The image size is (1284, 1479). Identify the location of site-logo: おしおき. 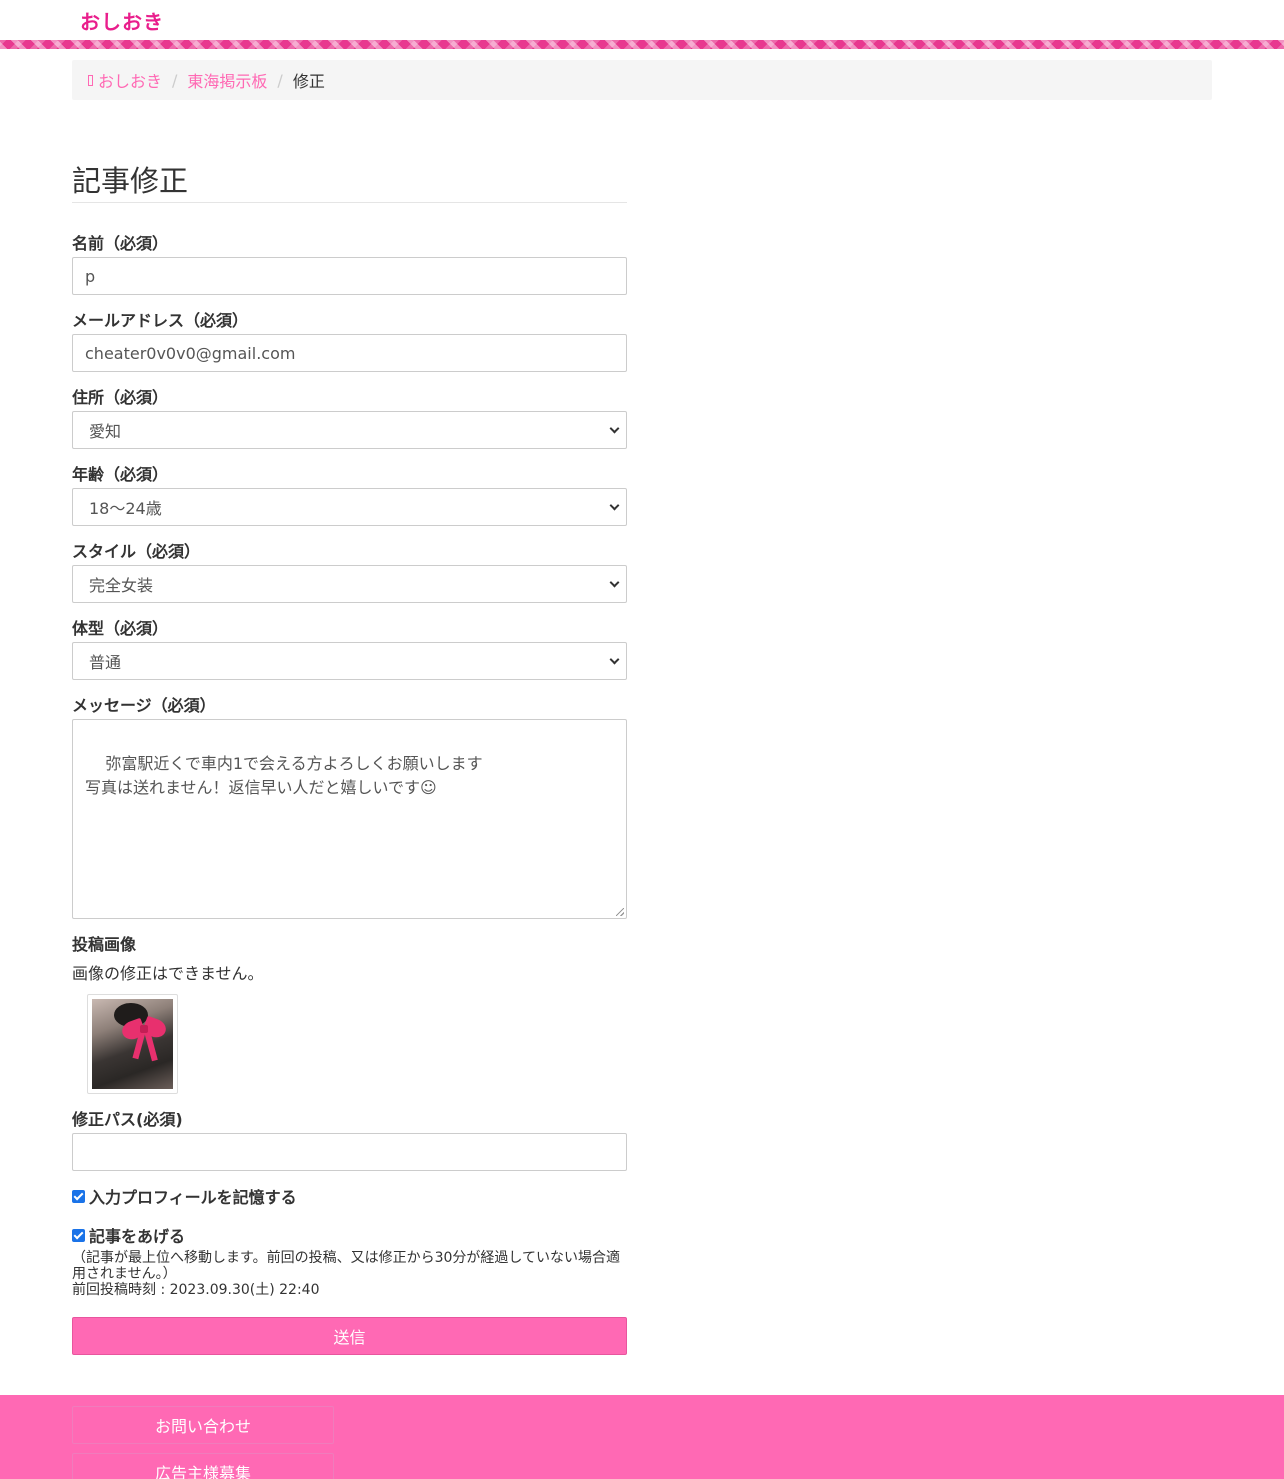
(122, 20).